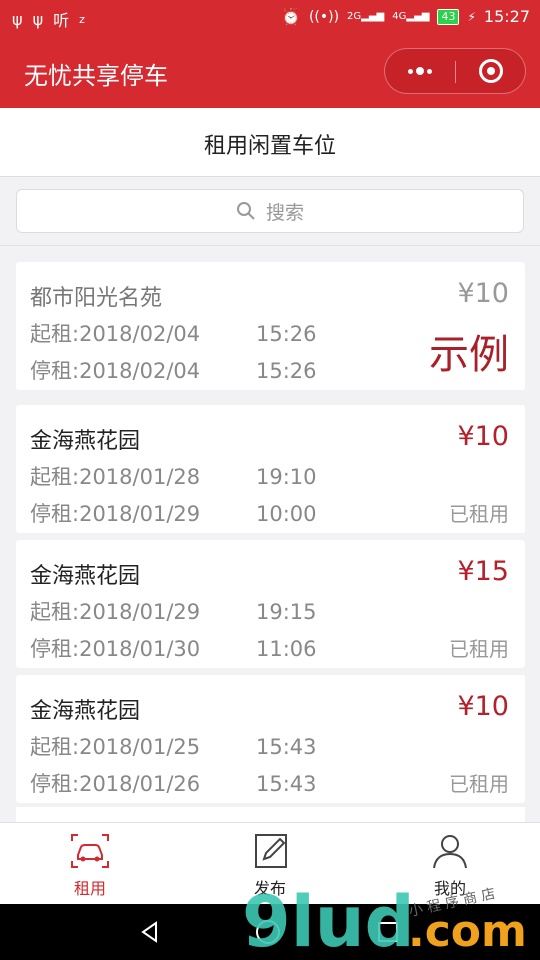  What do you see at coordinates (366, 16) in the screenshot?
I see `signal-icon: 2G▂▄▆` at bounding box center [366, 16].